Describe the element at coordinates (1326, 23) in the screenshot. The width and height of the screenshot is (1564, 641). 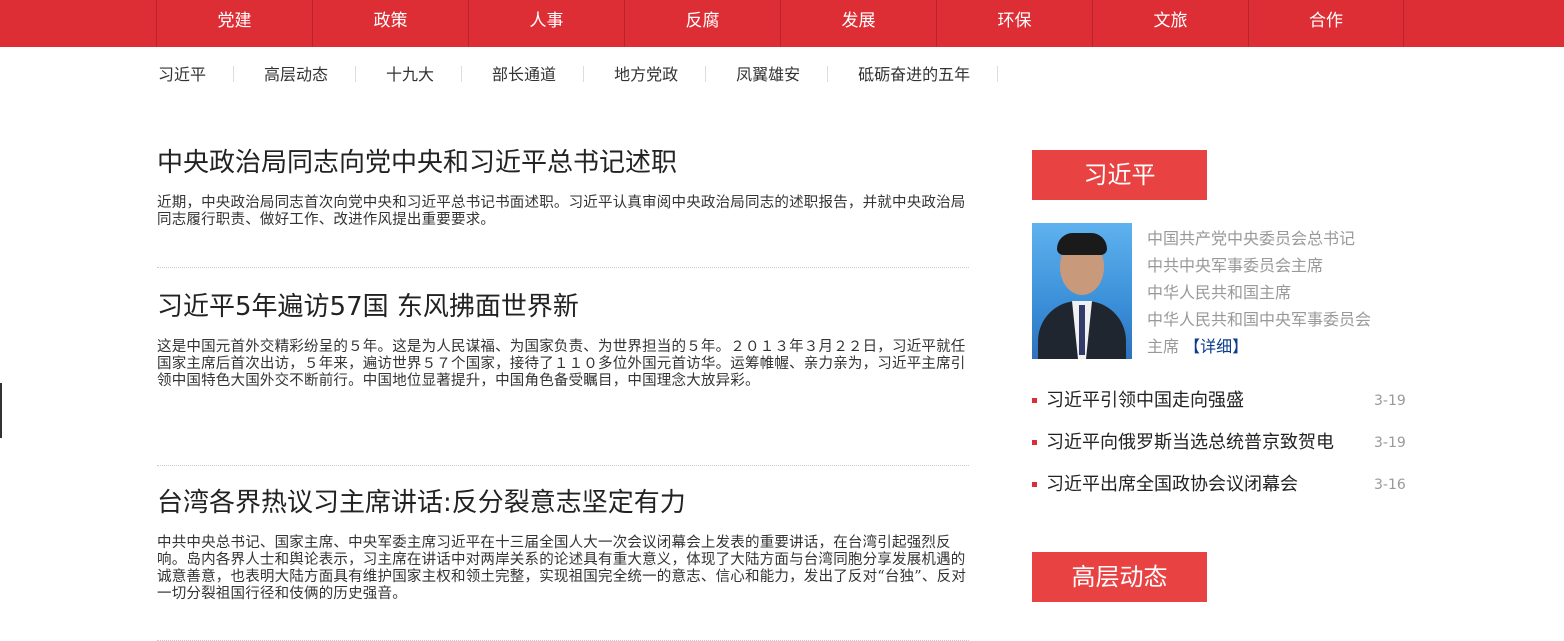
I see `top-nav-cooperation: 合作` at that location.